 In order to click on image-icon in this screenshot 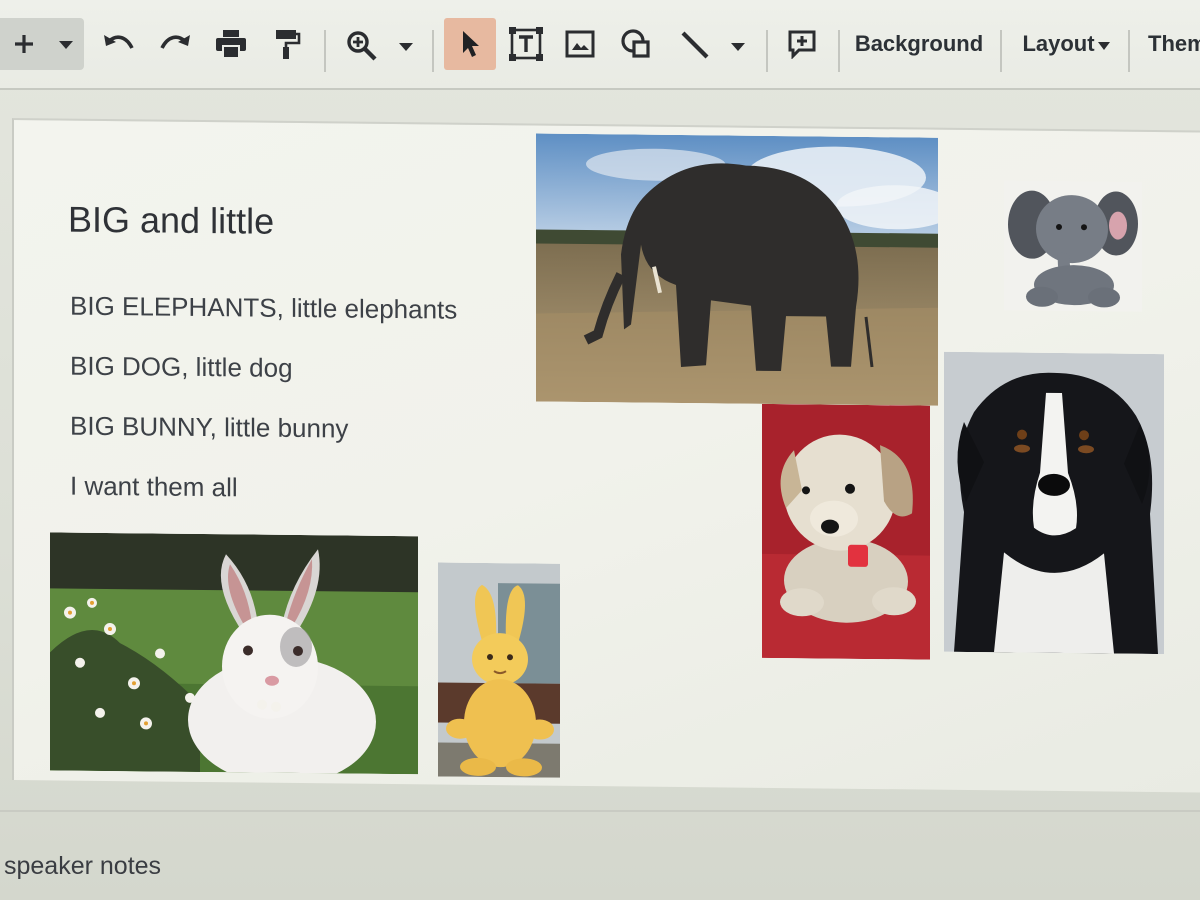, I will do `click(580, 44)`.